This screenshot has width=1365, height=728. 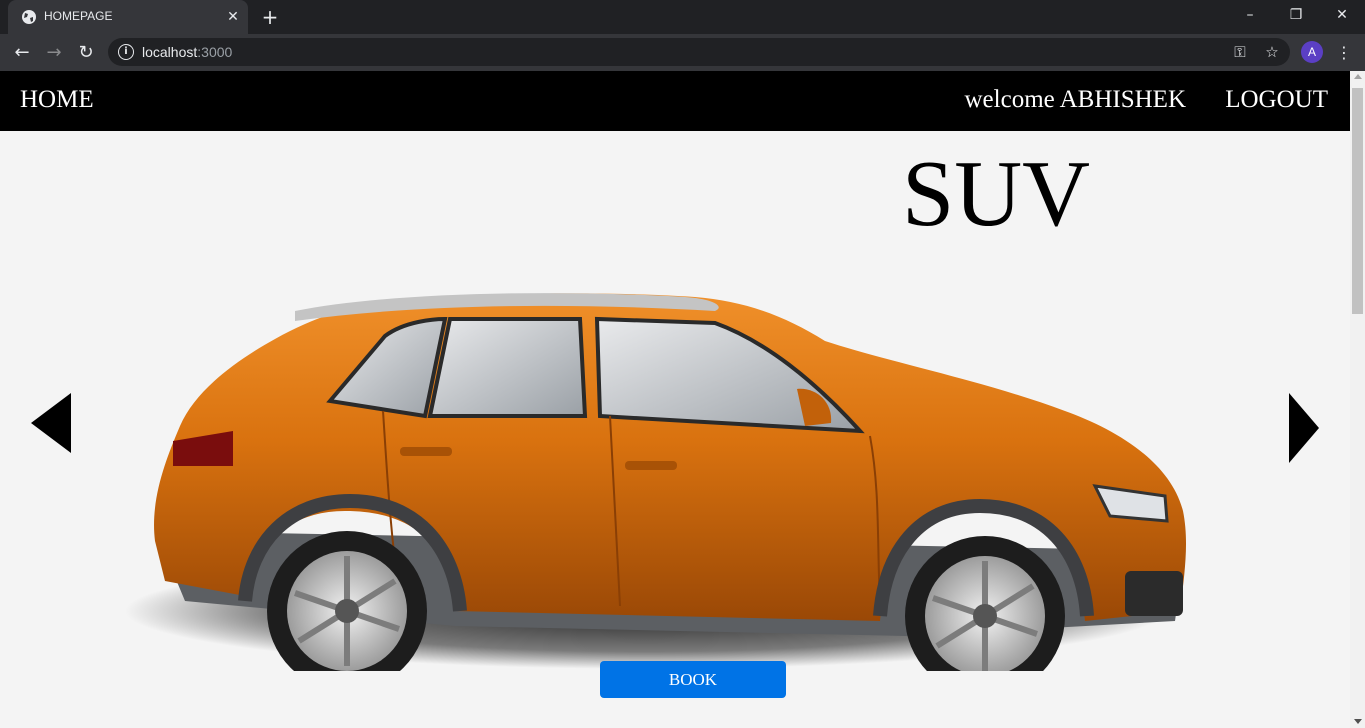 I want to click on browser-toolbar: ← → ↻ i localhost:3000 ⚿ ☆ A ⋮, so click(x=682, y=52).